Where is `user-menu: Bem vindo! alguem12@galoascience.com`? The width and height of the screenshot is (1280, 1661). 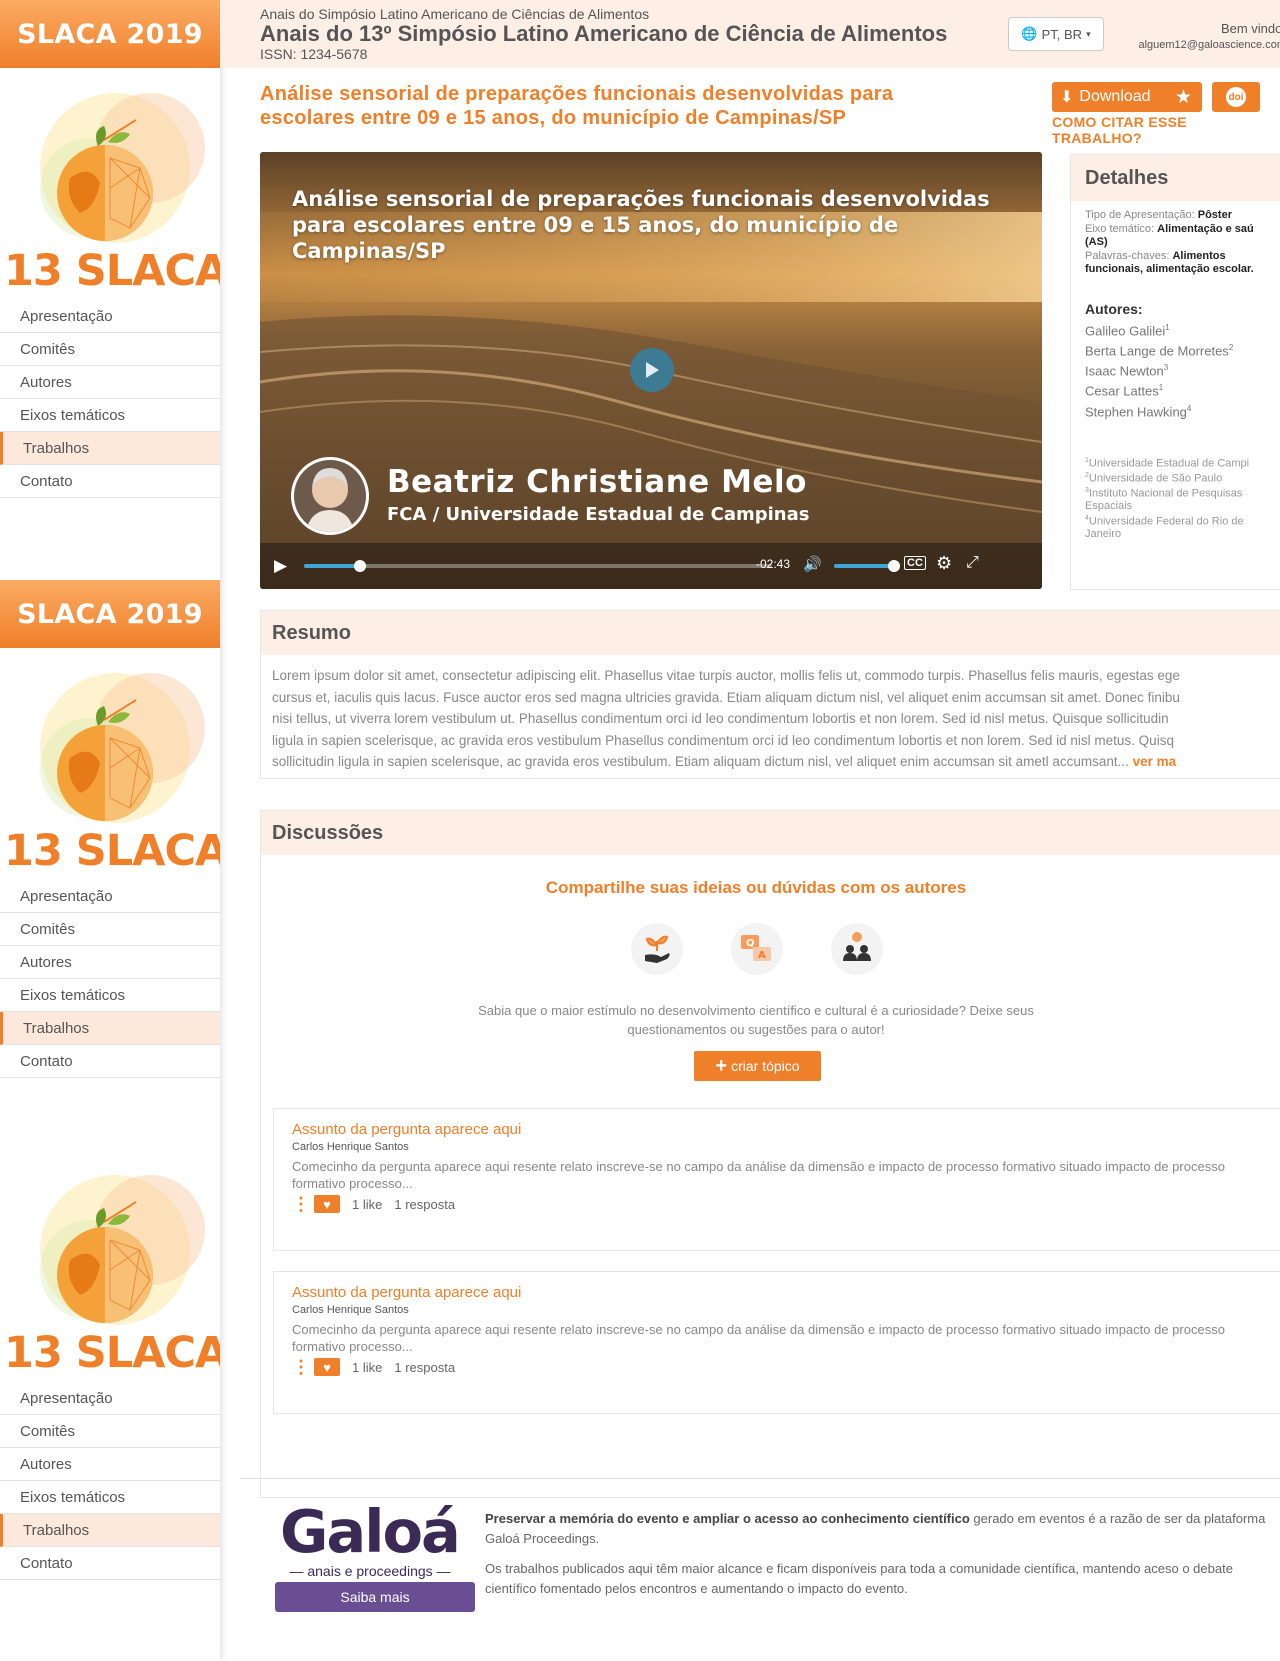
user-menu: Bem vindo! alguem12@galoascience.com is located at coordinates (1209, 37).